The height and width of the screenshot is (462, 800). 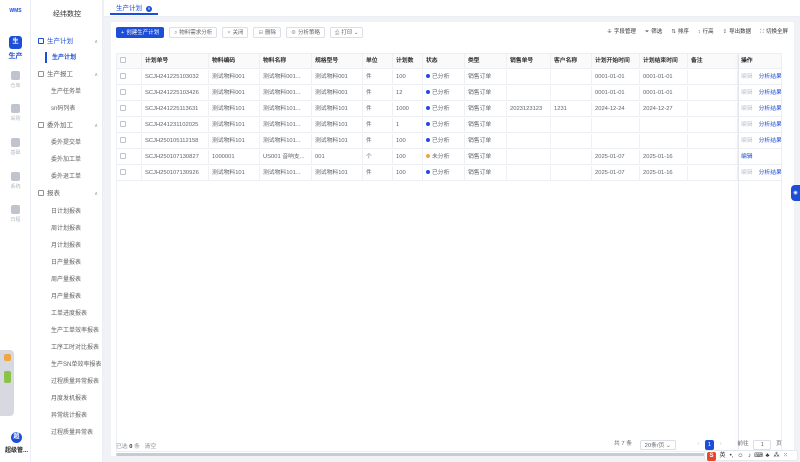 What do you see at coordinates (234, 61) in the screenshot?
I see `column-header: 物料编码` at bounding box center [234, 61].